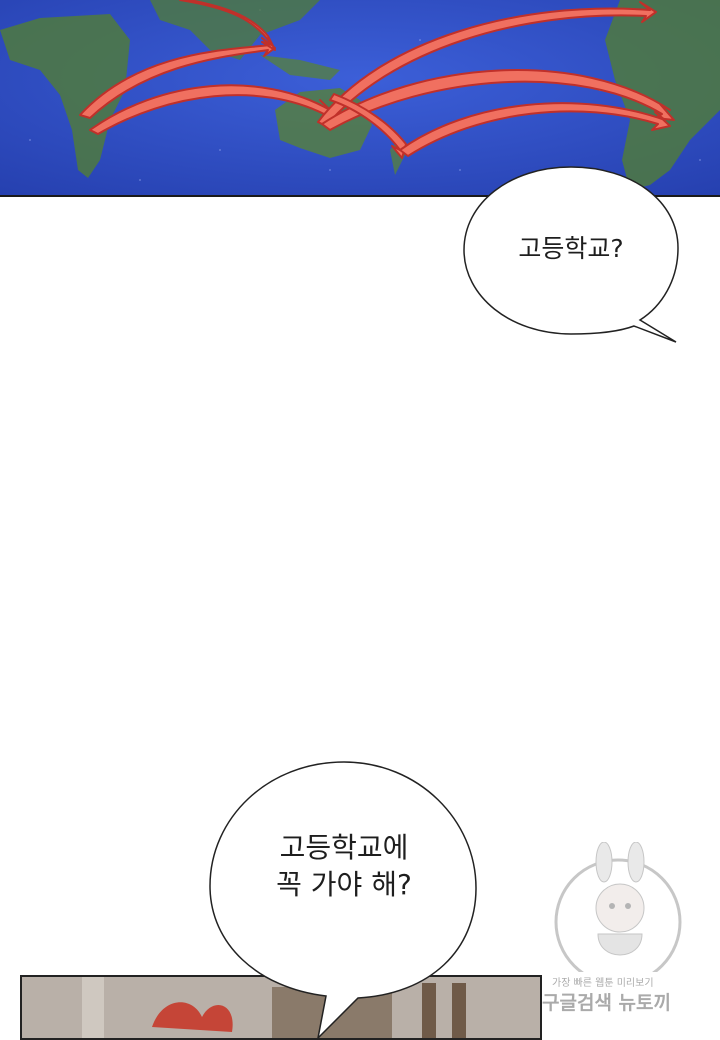 The height and width of the screenshot is (1040, 720). What do you see at coordinates (603, 983) in the screenshot?
I see `watermark-line1: 가장 빠른 웹툰 미리보기` at bounding box center [603, 983].